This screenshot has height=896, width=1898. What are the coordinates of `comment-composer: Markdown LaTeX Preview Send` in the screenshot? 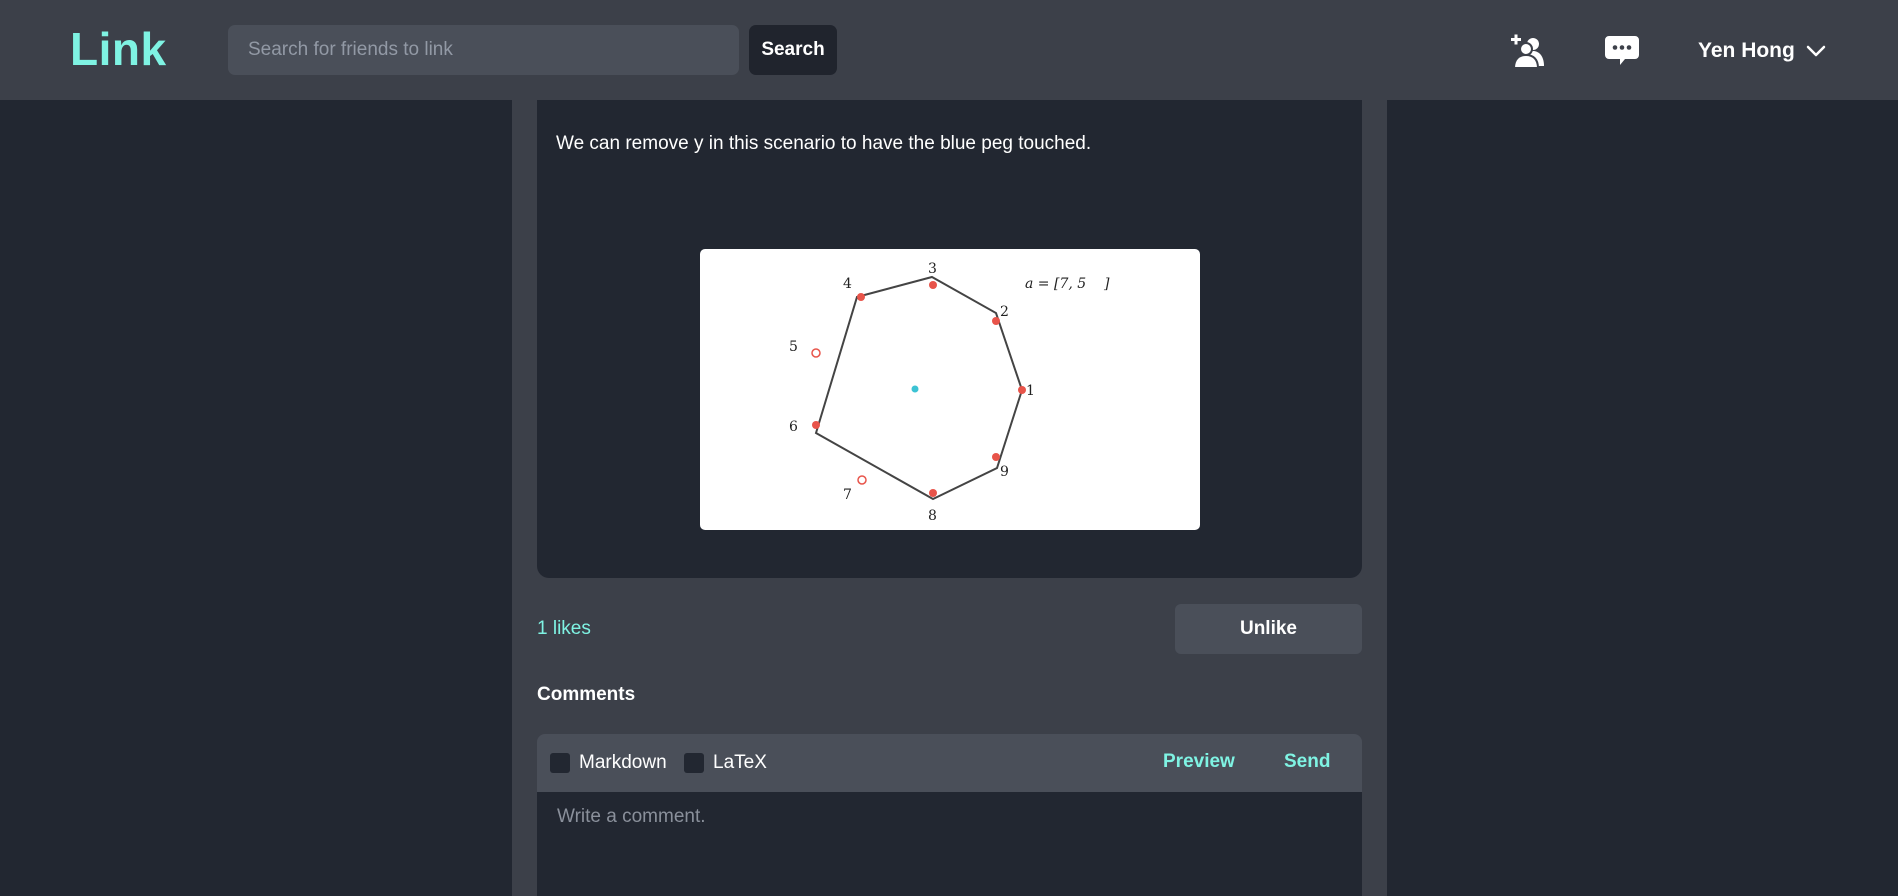 It's located at (949, 815).